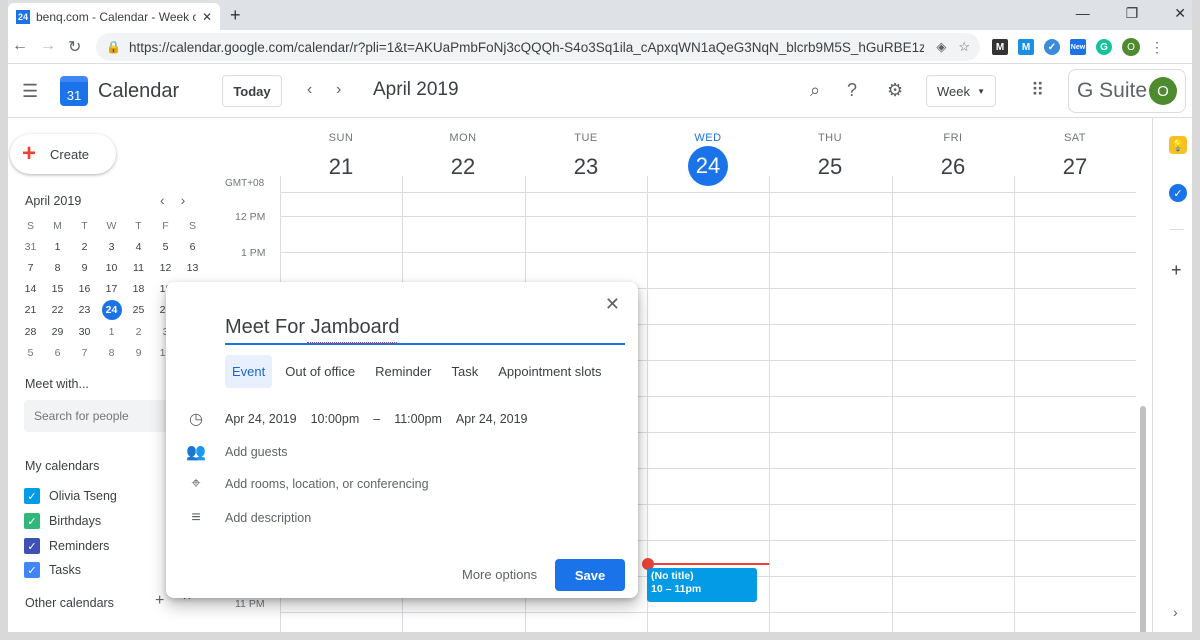 This screenshot has height=640, width=1200. What do you see at coordinates (20, 46) in the screenshot?
I see `back-icon: ←` at bounding box center [20, 46].